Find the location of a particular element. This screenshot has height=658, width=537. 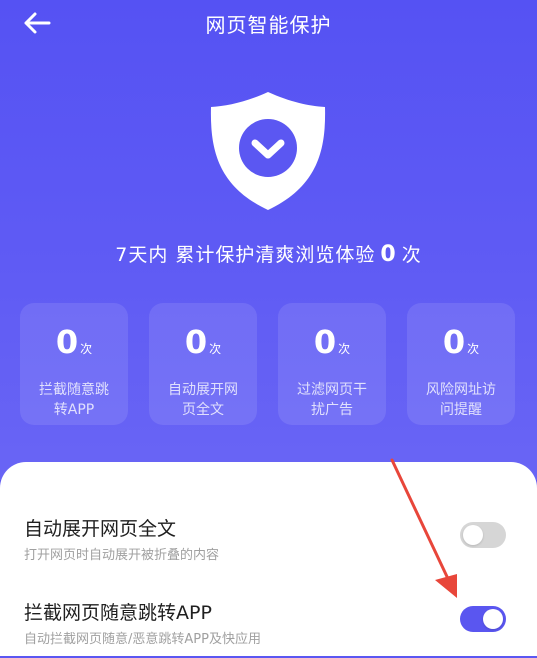

setting-title: 自动展开网页全文 is located at coordinates (100, 529).